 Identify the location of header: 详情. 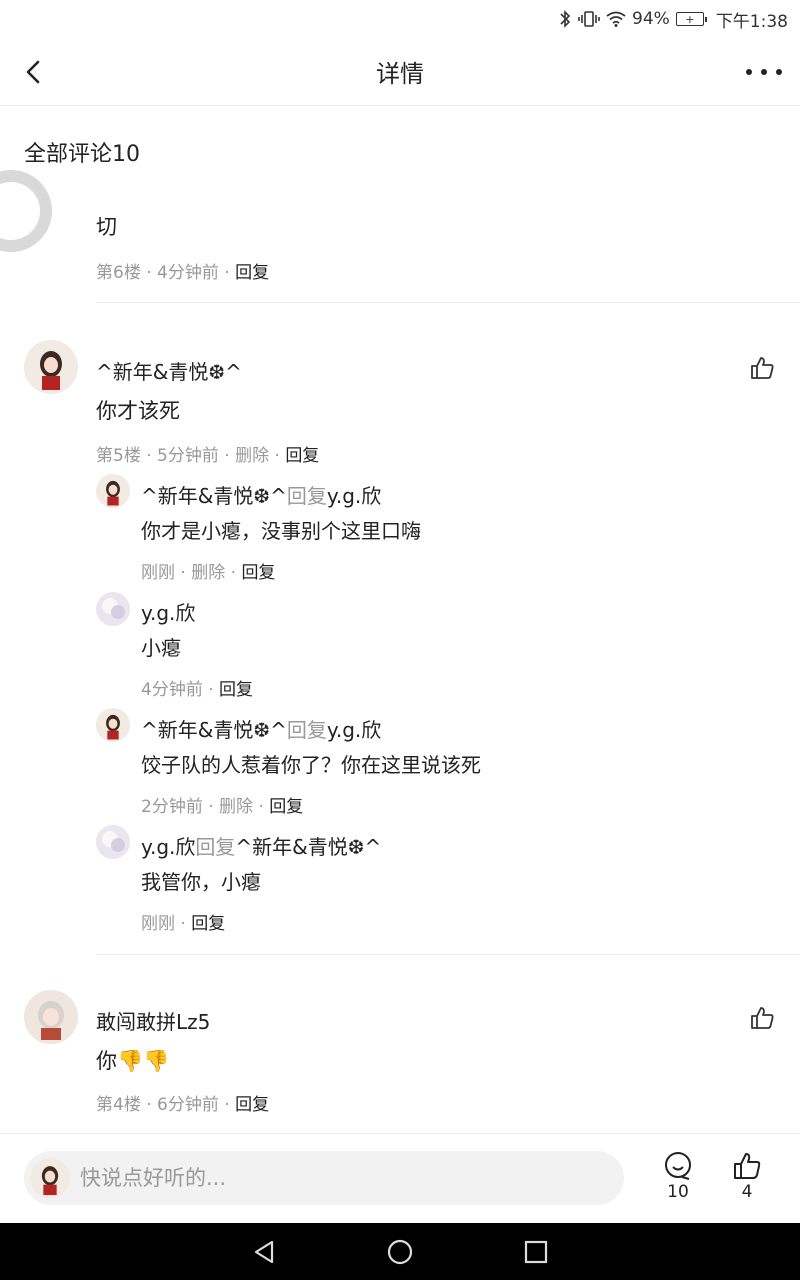
(400, 72).